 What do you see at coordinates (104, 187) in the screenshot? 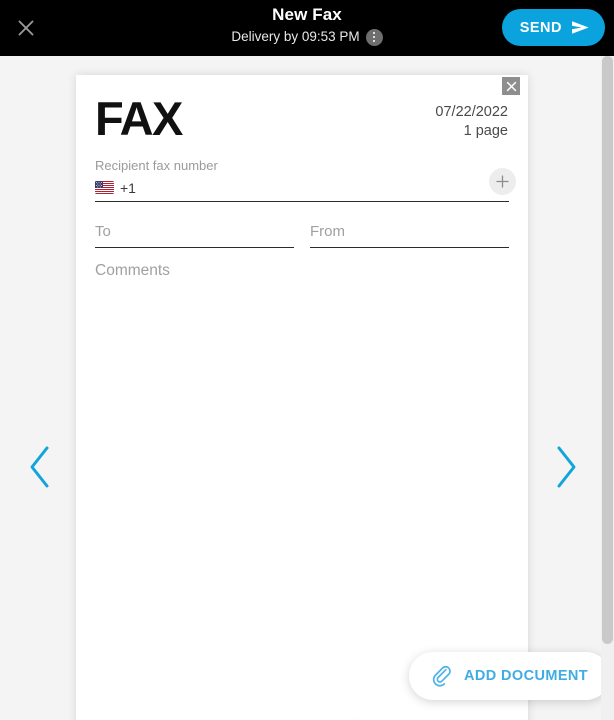
I see `us-flag-icon` at bounding box center [104, 187].